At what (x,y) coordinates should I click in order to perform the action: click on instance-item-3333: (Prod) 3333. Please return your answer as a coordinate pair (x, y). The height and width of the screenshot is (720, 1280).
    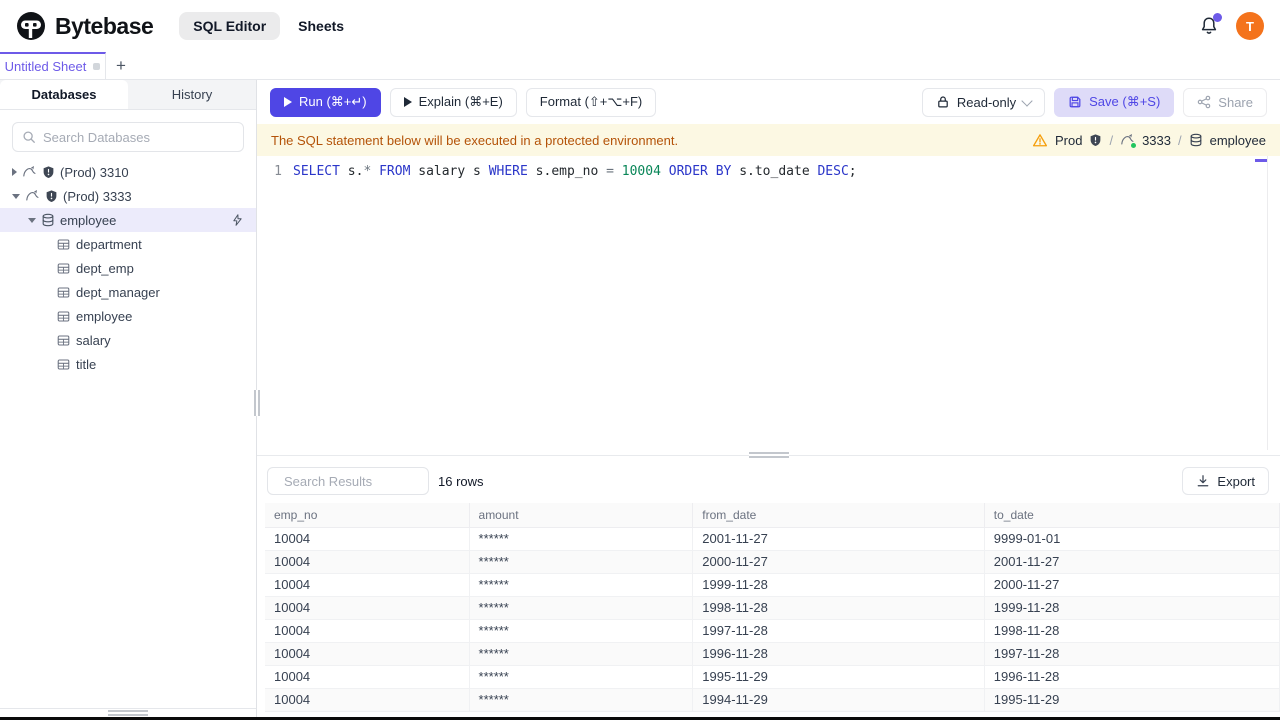
    Looking at the image, I should click on (128, 196).